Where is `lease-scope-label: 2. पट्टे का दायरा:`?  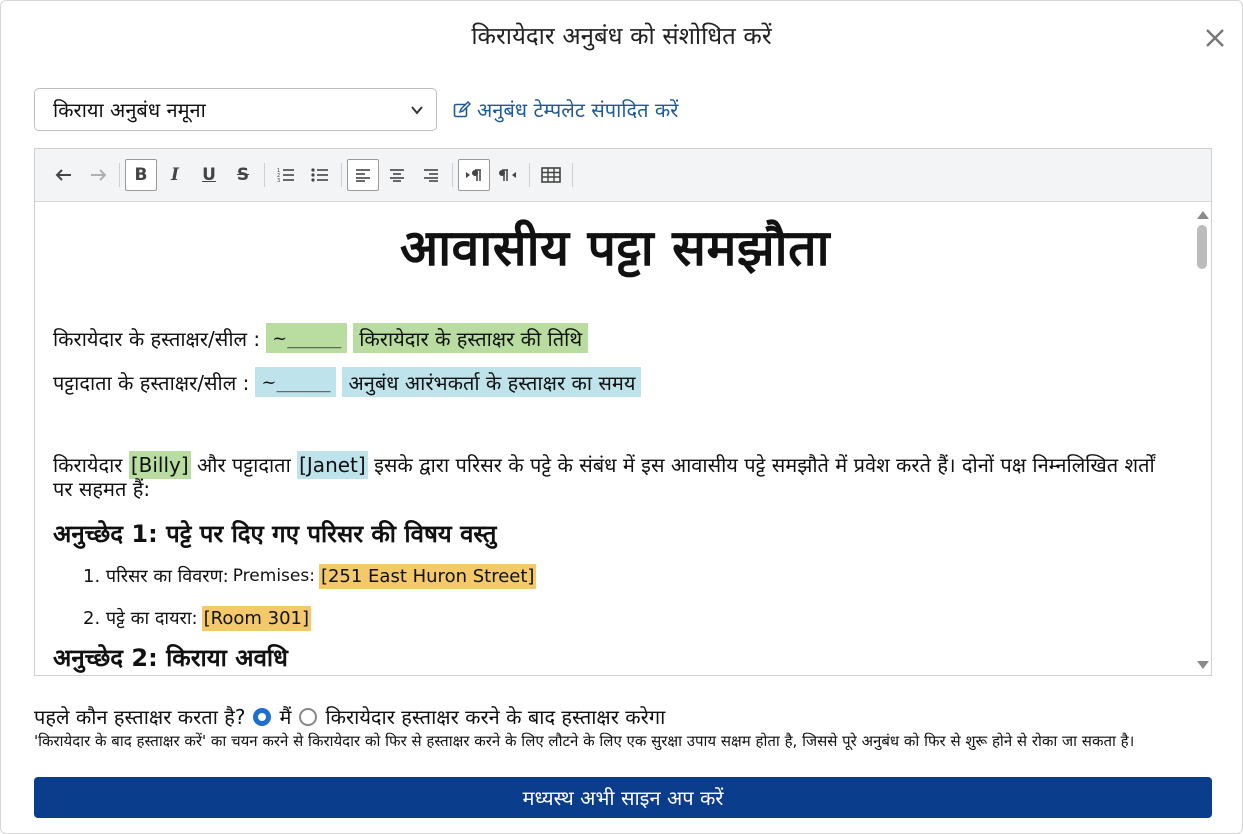
lease-scope-label: 2. पट्टे का दायरा: is located at coordinates (140, 618).